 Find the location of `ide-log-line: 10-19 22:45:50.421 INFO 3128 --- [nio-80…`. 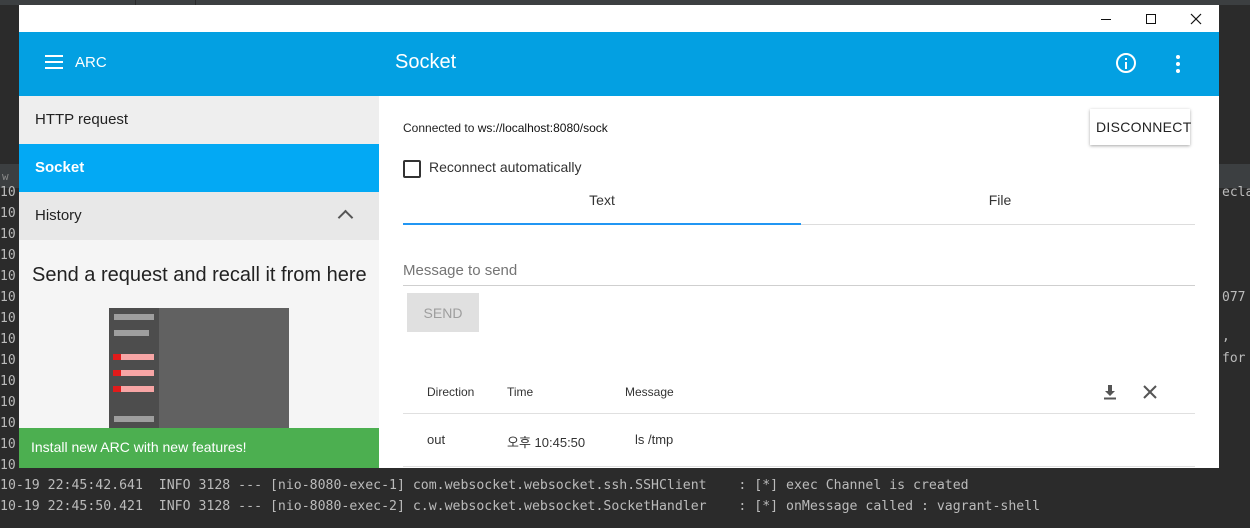

ide-log-line: 10-19 22:45:50.421 INFO 3128 --- [nio-80… is located at coordinates (520, 506).